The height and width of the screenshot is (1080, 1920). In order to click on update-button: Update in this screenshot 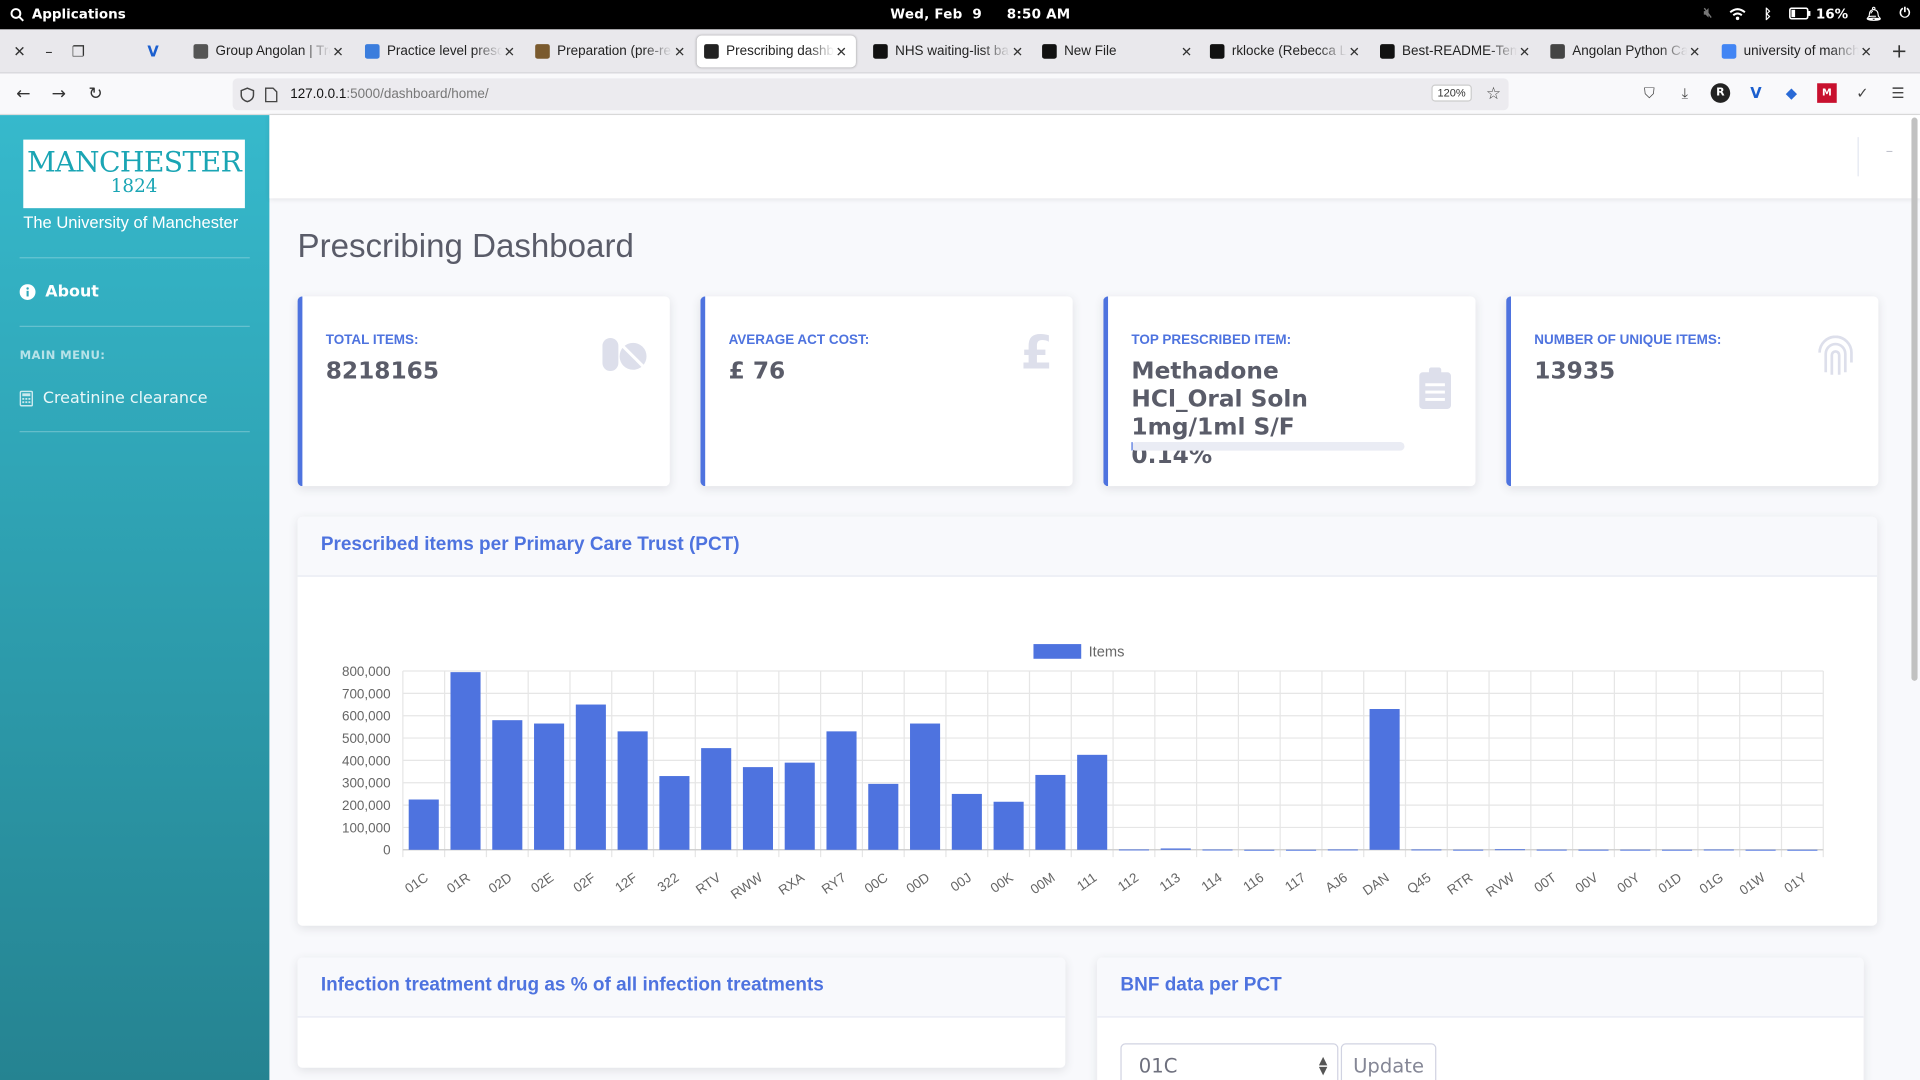, I will do `click(1388, 1061)`.